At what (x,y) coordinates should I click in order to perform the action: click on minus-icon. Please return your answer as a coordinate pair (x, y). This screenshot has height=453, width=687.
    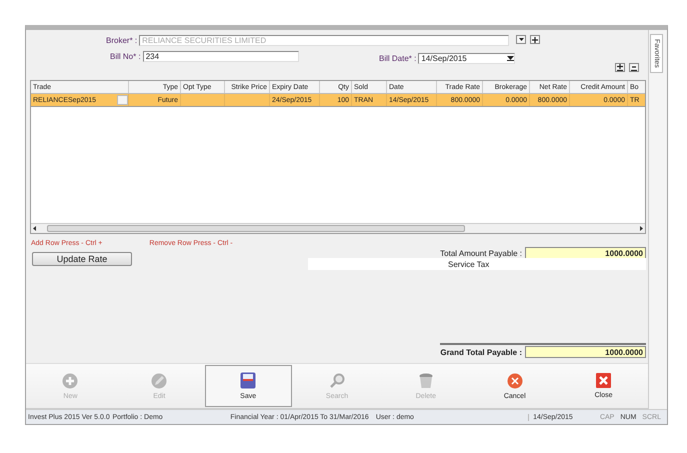
    Looking at the image, I should click on (634, 67).